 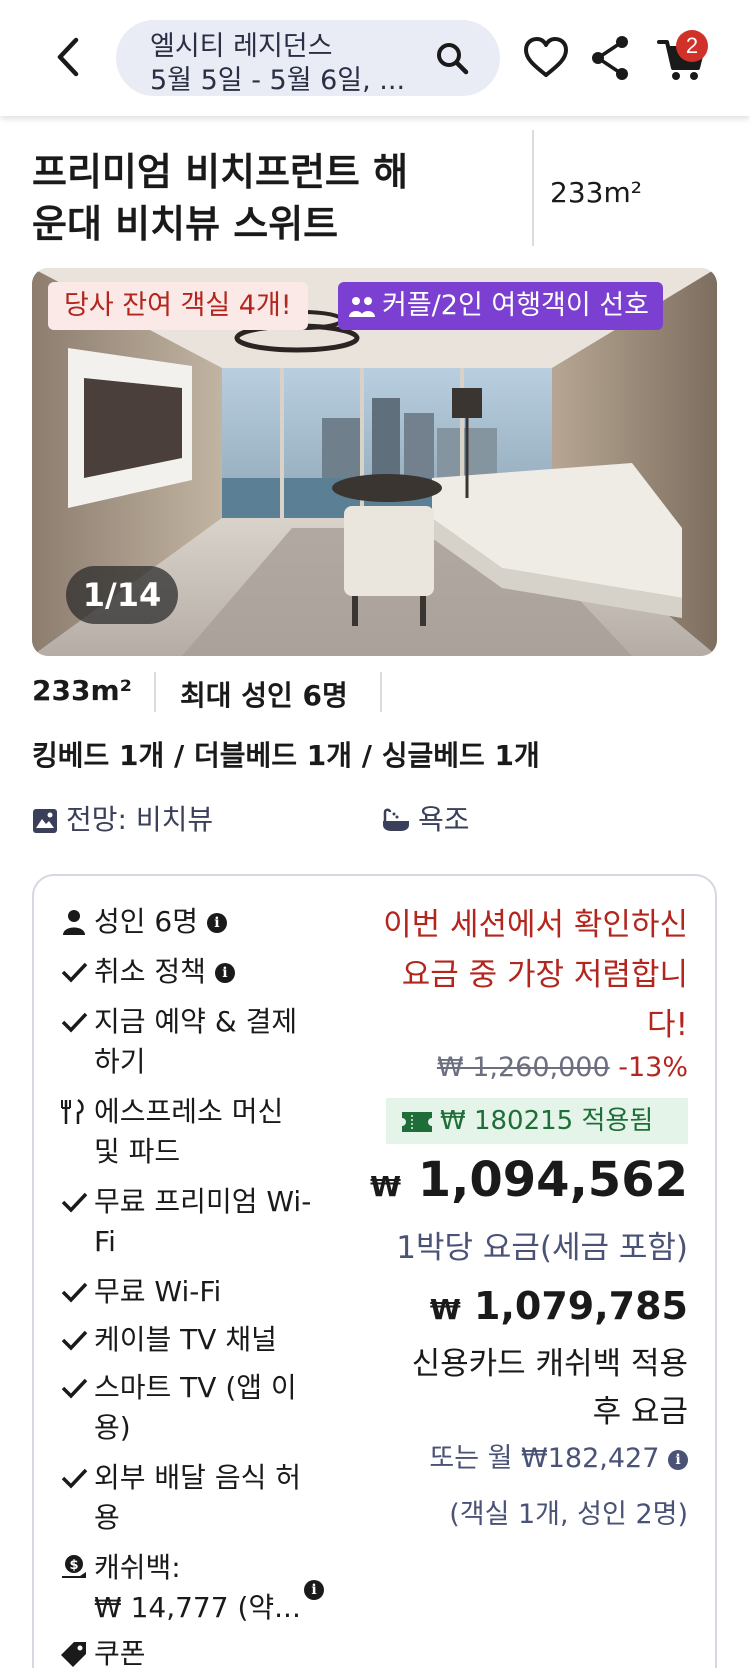 What do you see at coordinates (542, 1248) in the screenshot?
I see `per-night-label: 1박당 요금(세금 포함)` at bounding box center [542, 1248].